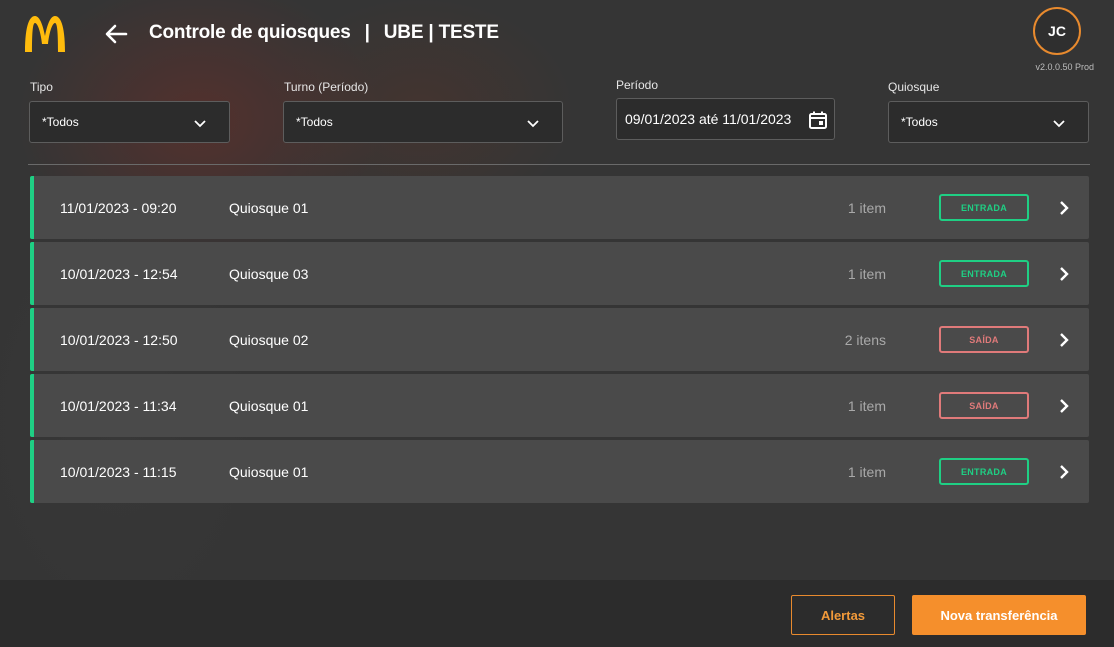  I want to click on golden-arches-logo, so click(45, 34).